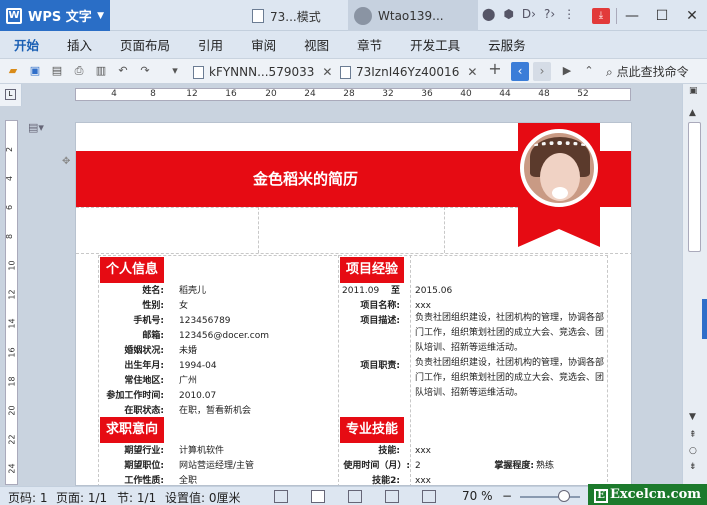 The image size is (707, 505). I want to click on close-button: ✕, so click(692, 16).